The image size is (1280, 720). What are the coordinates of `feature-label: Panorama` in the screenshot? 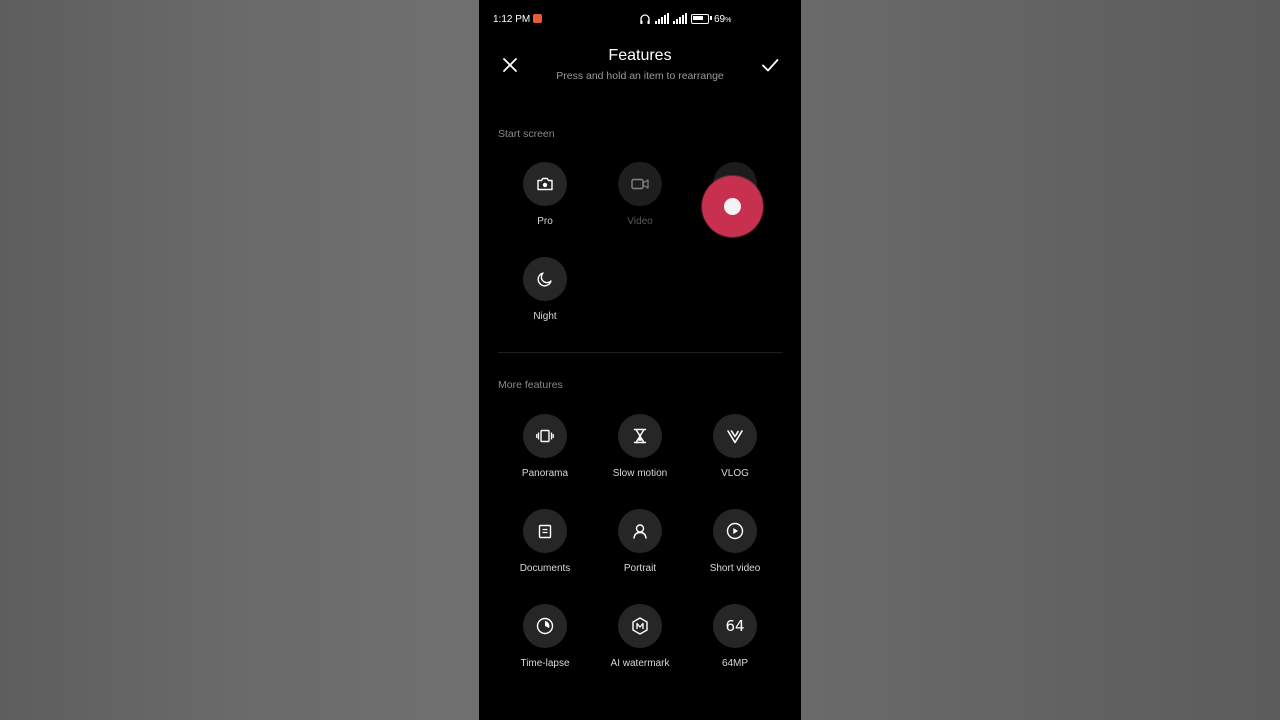 It's located at (545, 473).